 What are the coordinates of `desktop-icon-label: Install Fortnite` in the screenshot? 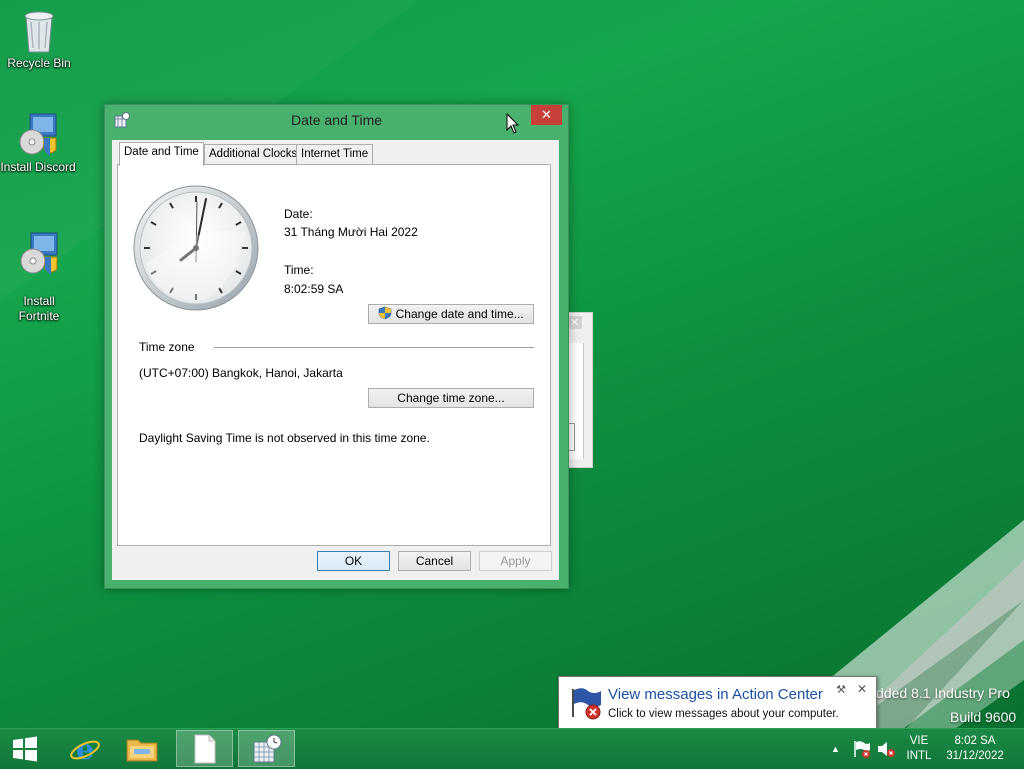 It's located at (39, 308).